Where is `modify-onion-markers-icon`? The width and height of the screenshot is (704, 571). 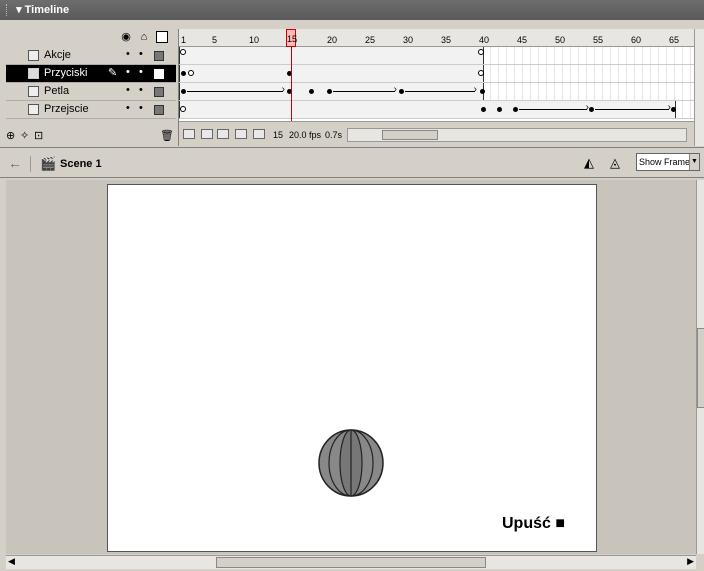
modify-onion-markers-icon is located at coordinates (259, 134).